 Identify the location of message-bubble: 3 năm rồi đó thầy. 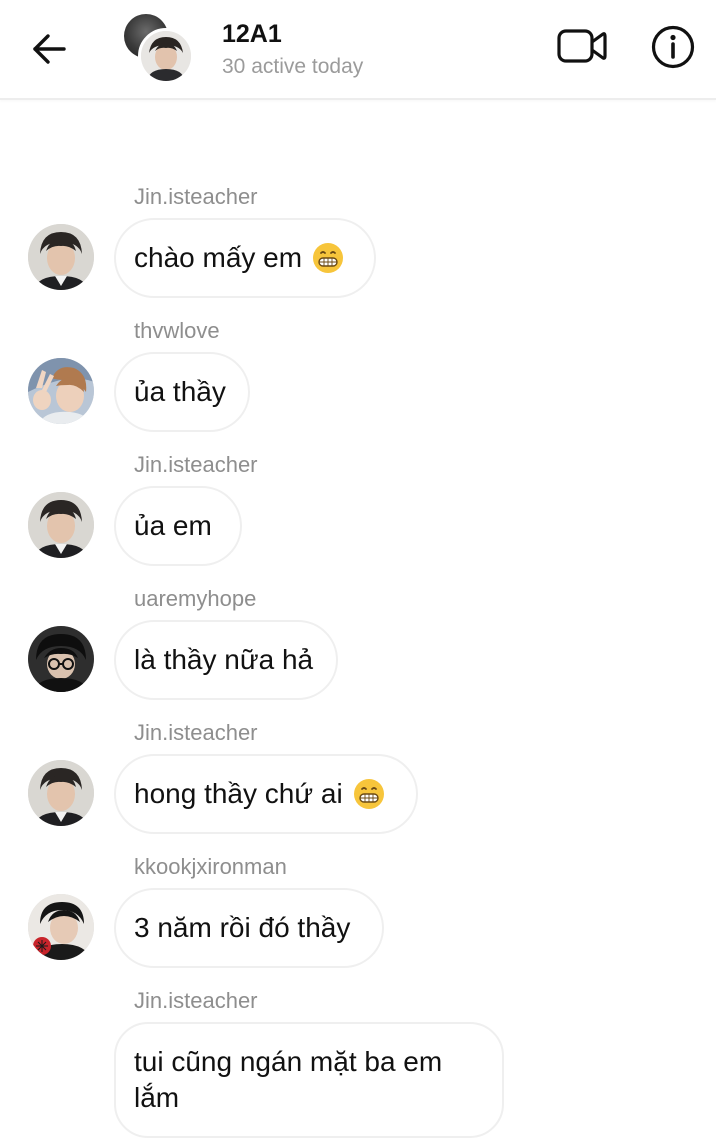
(249, 928).